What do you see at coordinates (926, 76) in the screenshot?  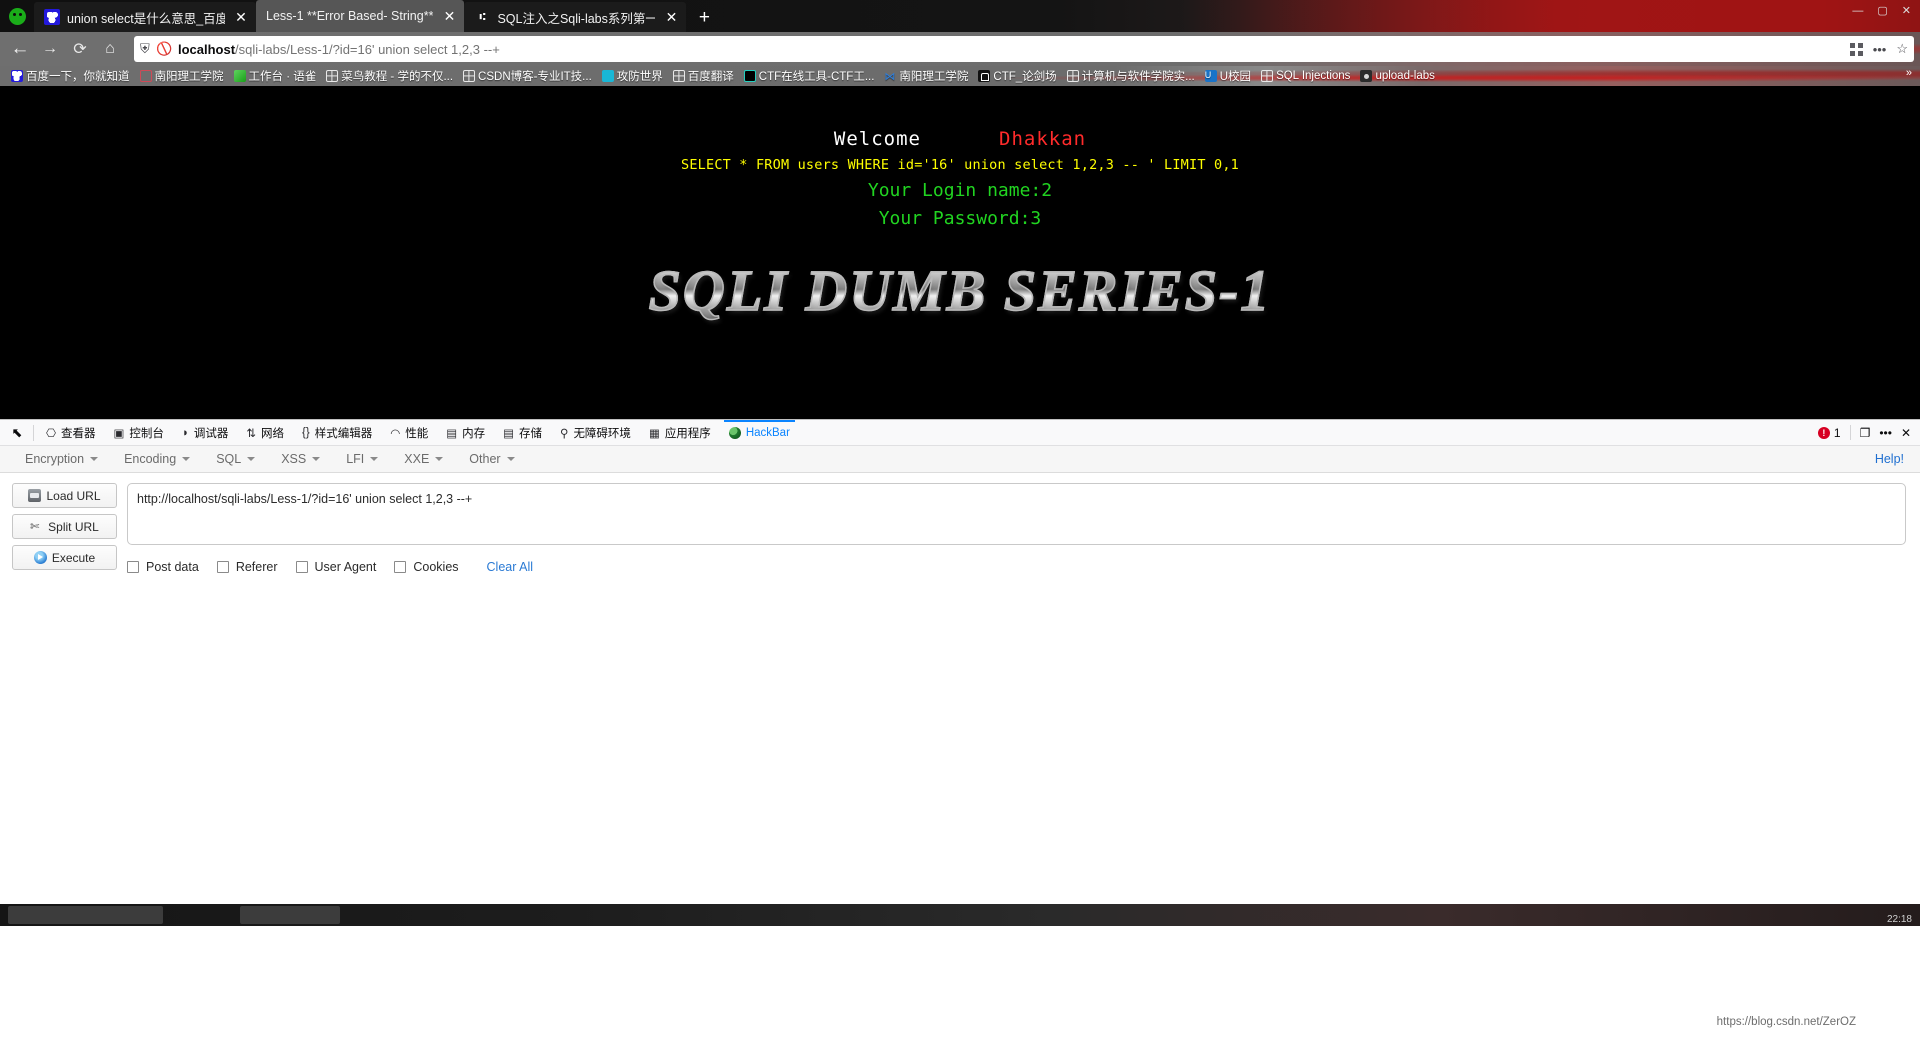 I see `bookmark-item: ⋈ 南阳理工学院` at bounding box center [926, 76].